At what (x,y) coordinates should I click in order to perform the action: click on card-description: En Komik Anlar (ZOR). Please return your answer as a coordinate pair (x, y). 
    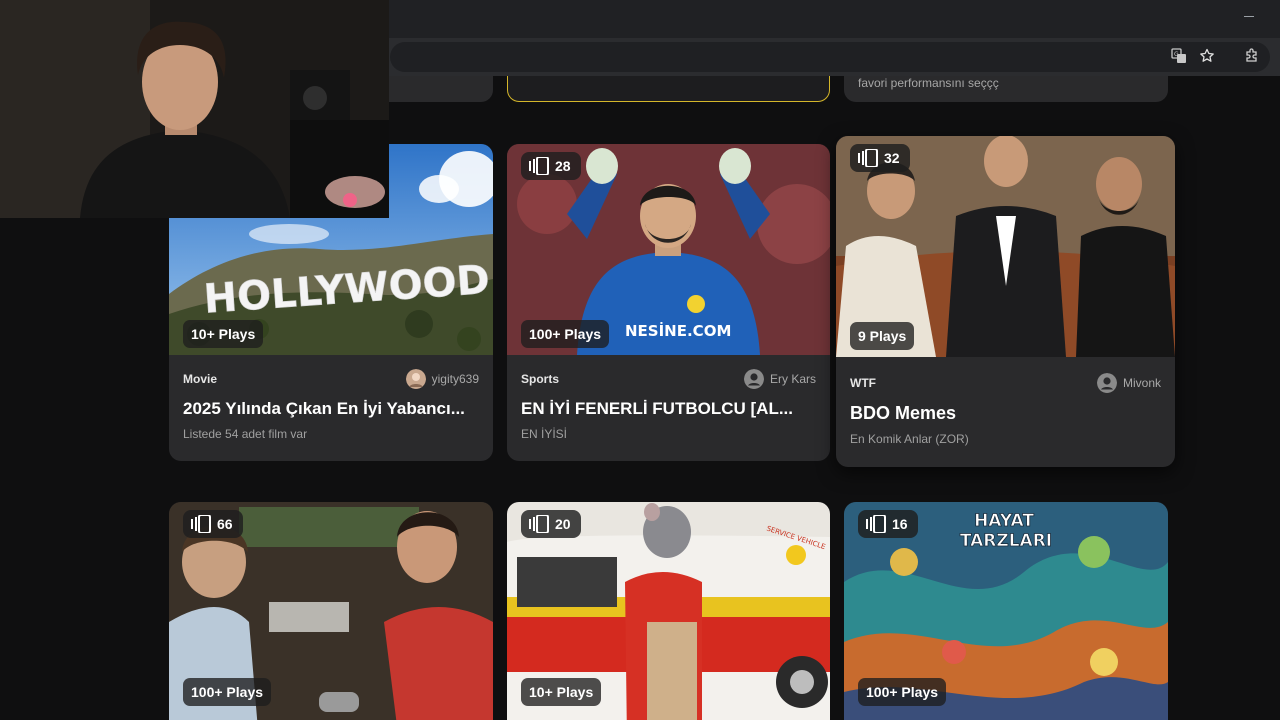
    Looking at the image, I should click on (909, 439).